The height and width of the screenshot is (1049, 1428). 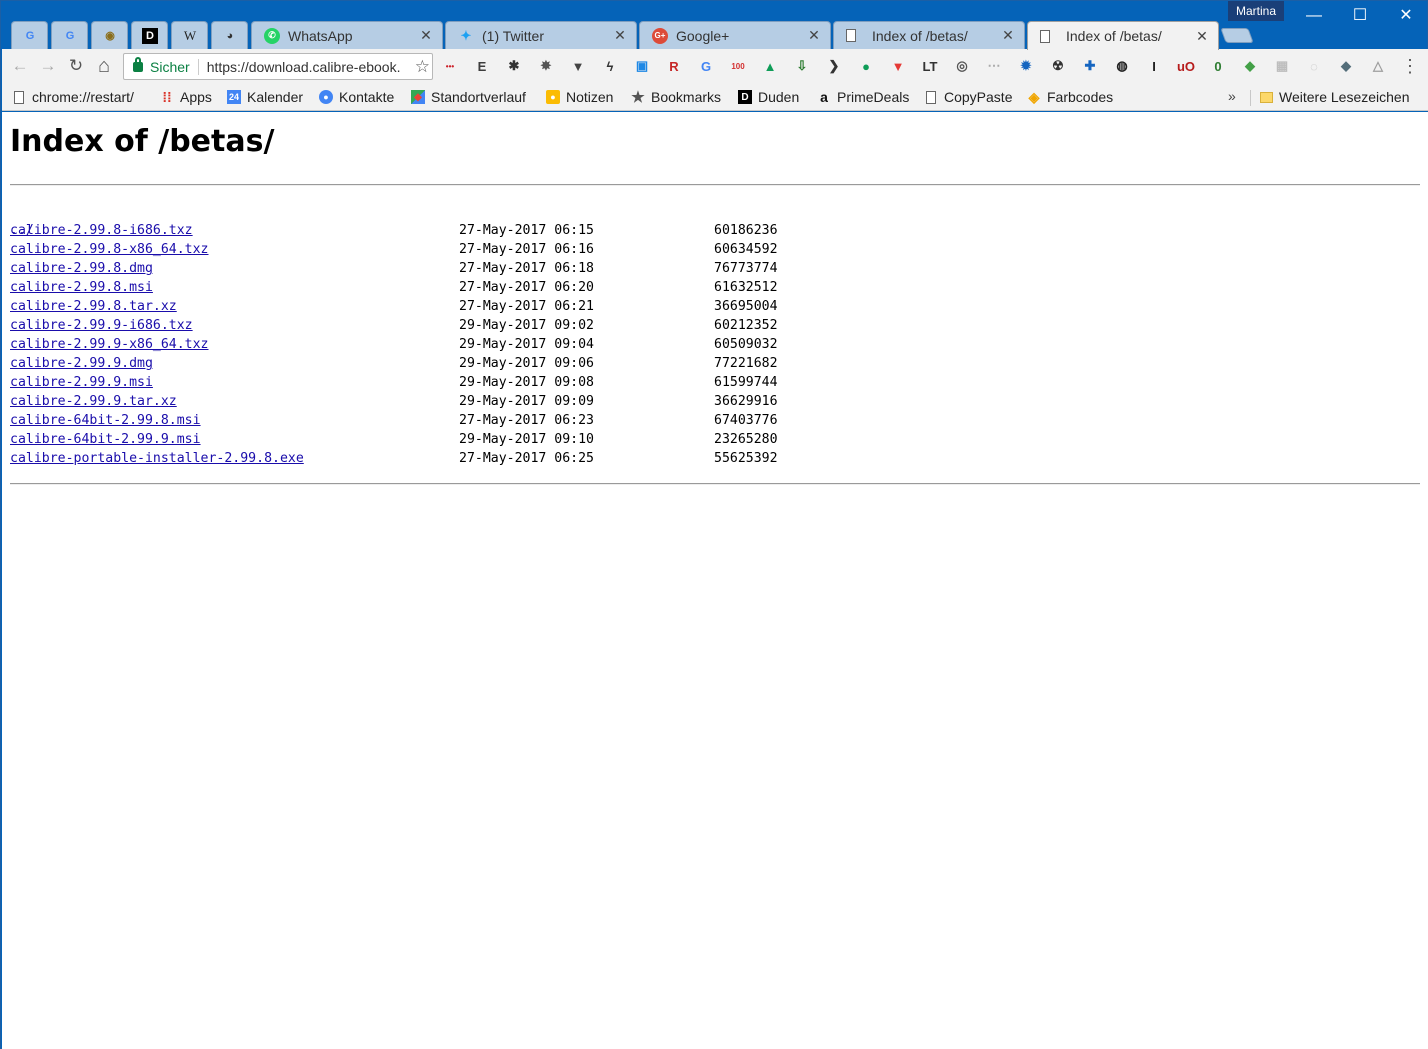 What do you see at coordinates (735, 35) in the screenshot?
I see `tab-google-plus: G+ Google+ ✕` at bounding box center [735, 35].